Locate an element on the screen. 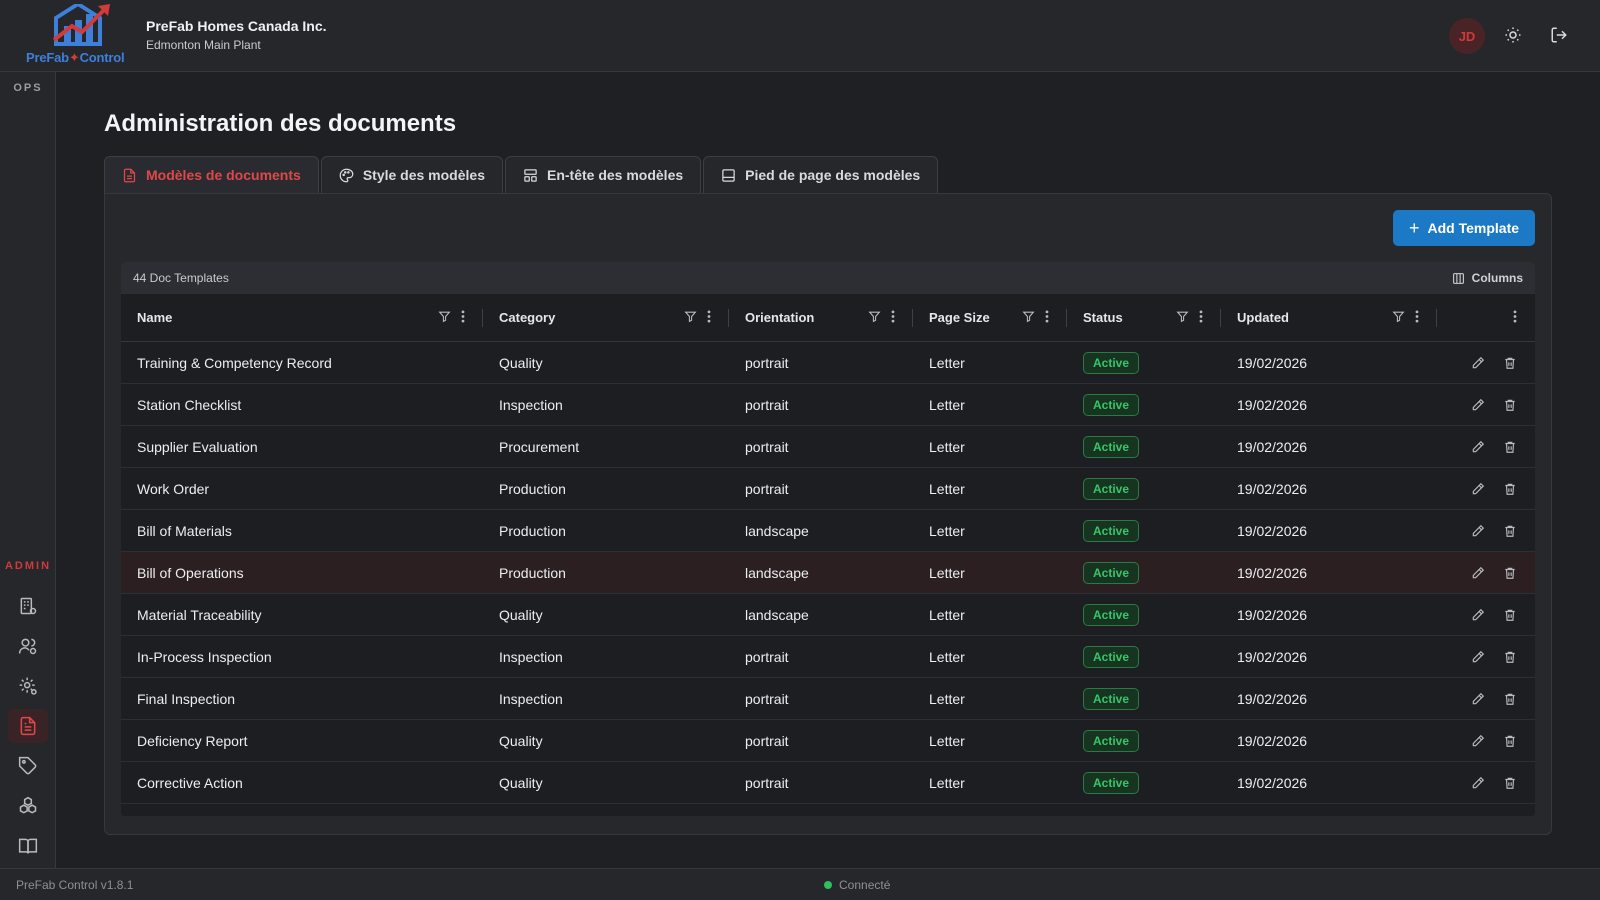 The height and width of the screenshot is (900, 1600). column-header-orientation: Orientation is located at coordinates (821, 318).